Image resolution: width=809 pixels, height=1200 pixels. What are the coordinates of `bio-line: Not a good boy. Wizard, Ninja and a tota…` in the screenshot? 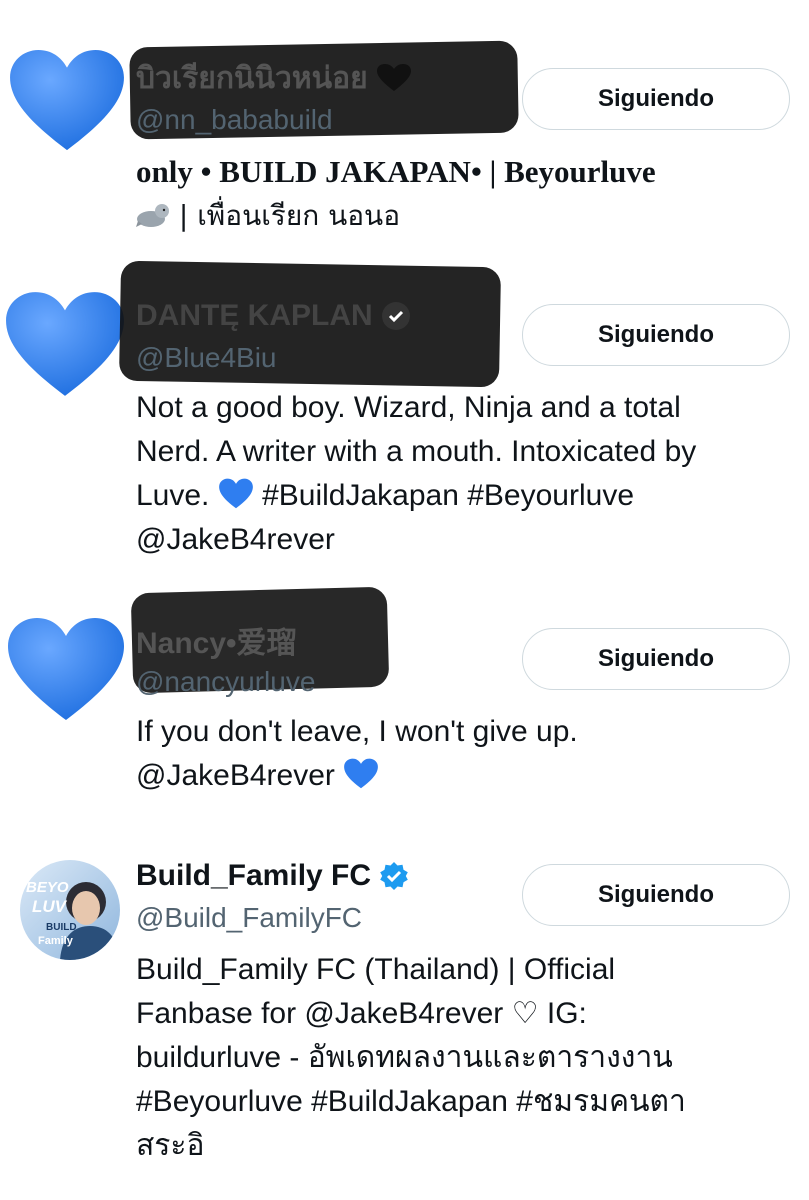 It's located at (408, 407).